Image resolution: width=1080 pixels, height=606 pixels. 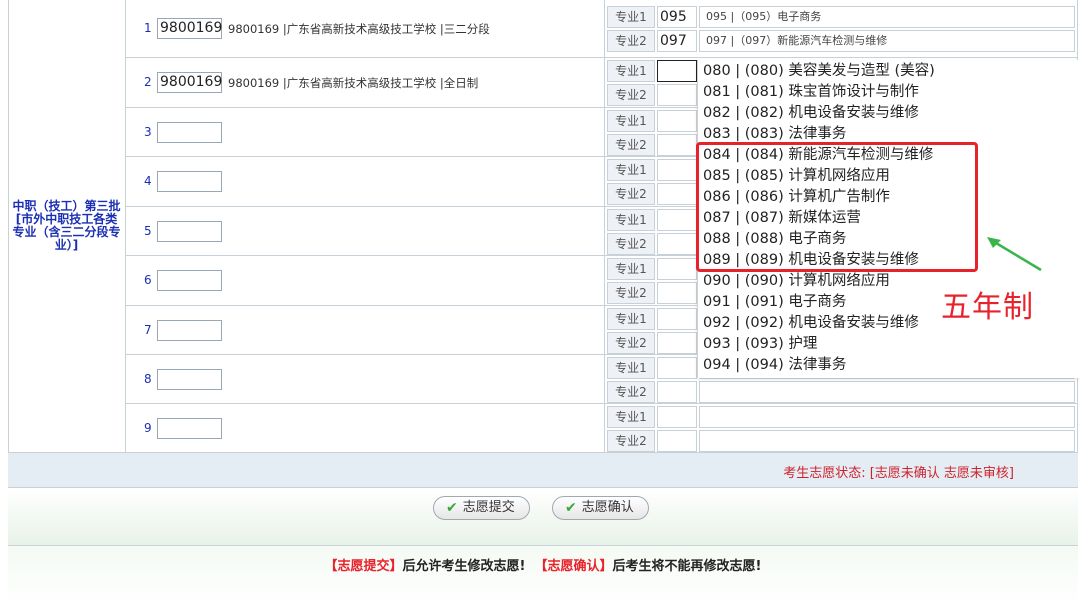 I want to click on dropdown-option: 087 | (087) 新媒体运营, so click(x=782, y=218).